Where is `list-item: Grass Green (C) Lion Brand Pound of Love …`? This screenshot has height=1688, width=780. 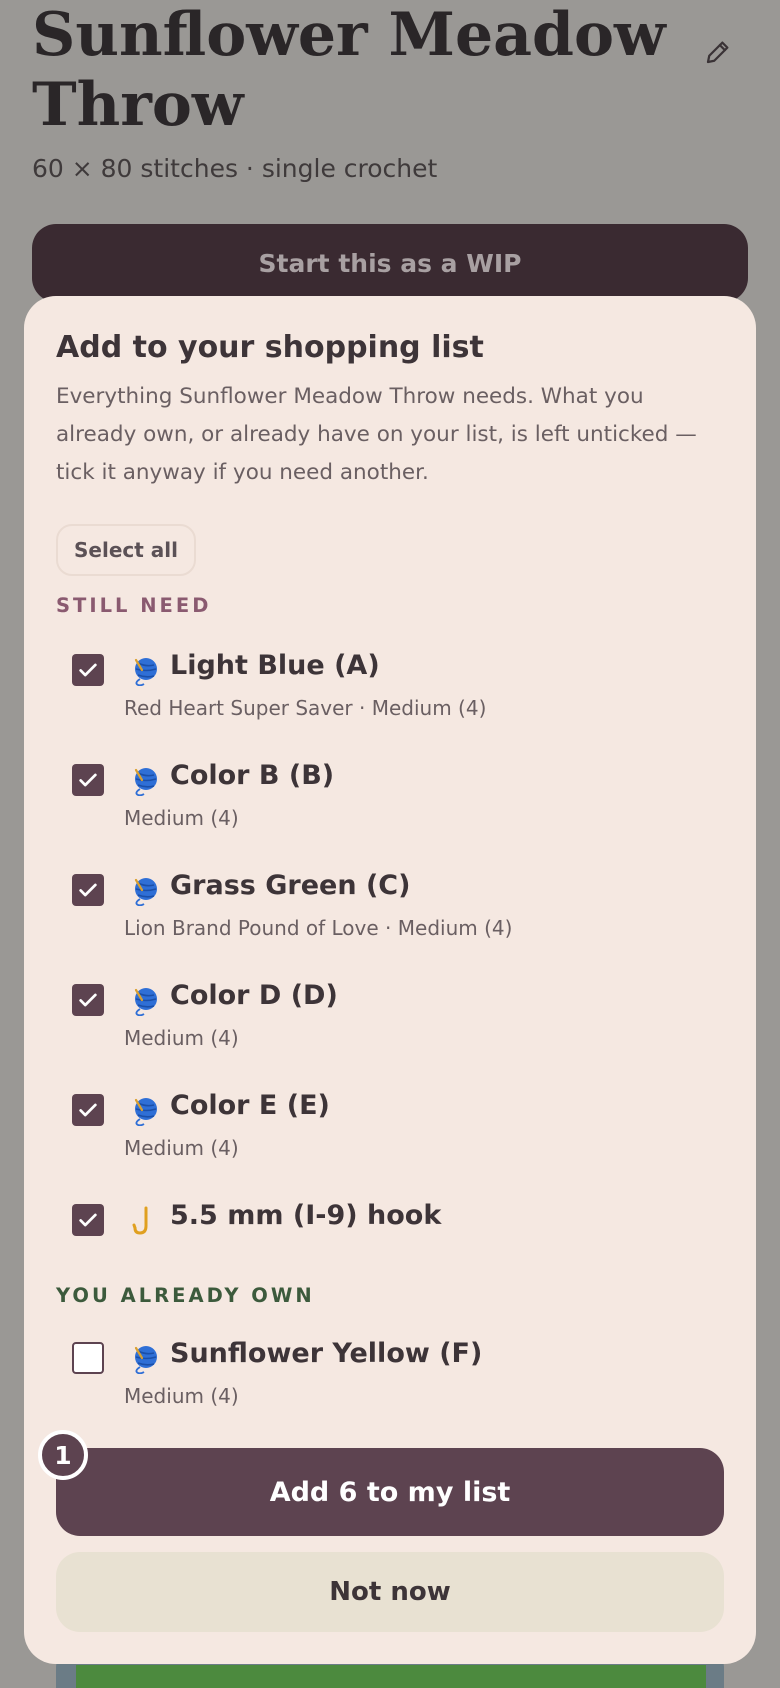 list-item: Grass Green (C) Lion Brand Pound of Love … is located at coordinates (402, 917).